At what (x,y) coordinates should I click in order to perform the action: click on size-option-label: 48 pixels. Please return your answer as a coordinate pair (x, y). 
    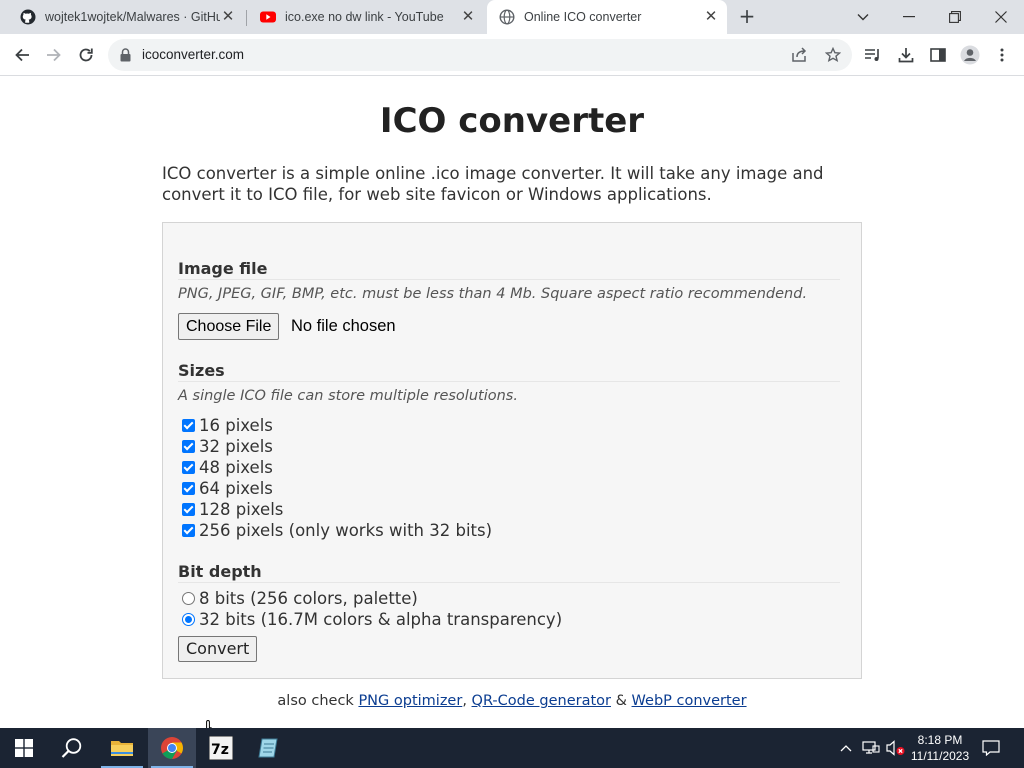
    Looking at the image, I should click on (236, 467).